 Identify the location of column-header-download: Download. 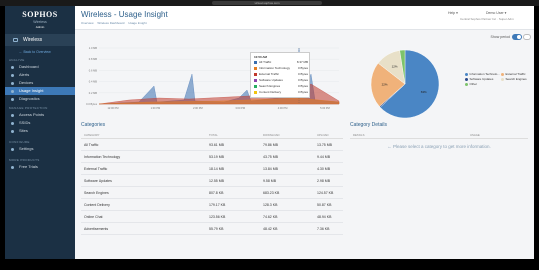
(271, 135).